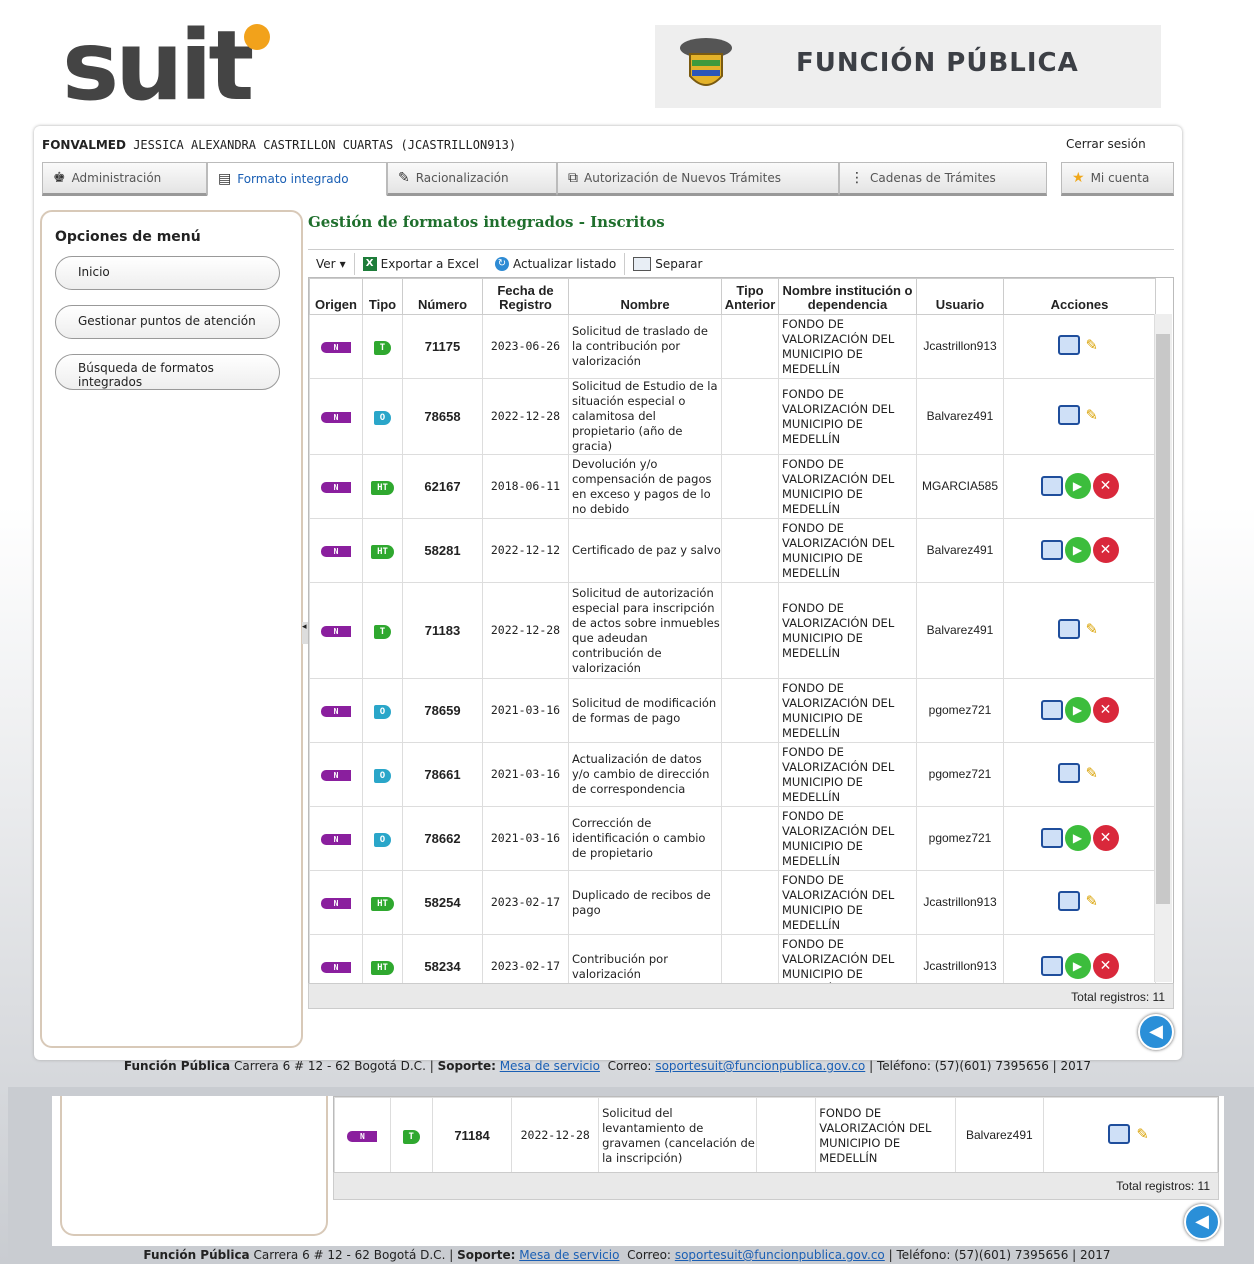 The height and width of the screenshot is (1264, 1254). What do you see at coordinates (472, 179) in the screenshot?
I see `tab-racionalizacion: ✎ Racionalización` at bounding box center [472, 179].